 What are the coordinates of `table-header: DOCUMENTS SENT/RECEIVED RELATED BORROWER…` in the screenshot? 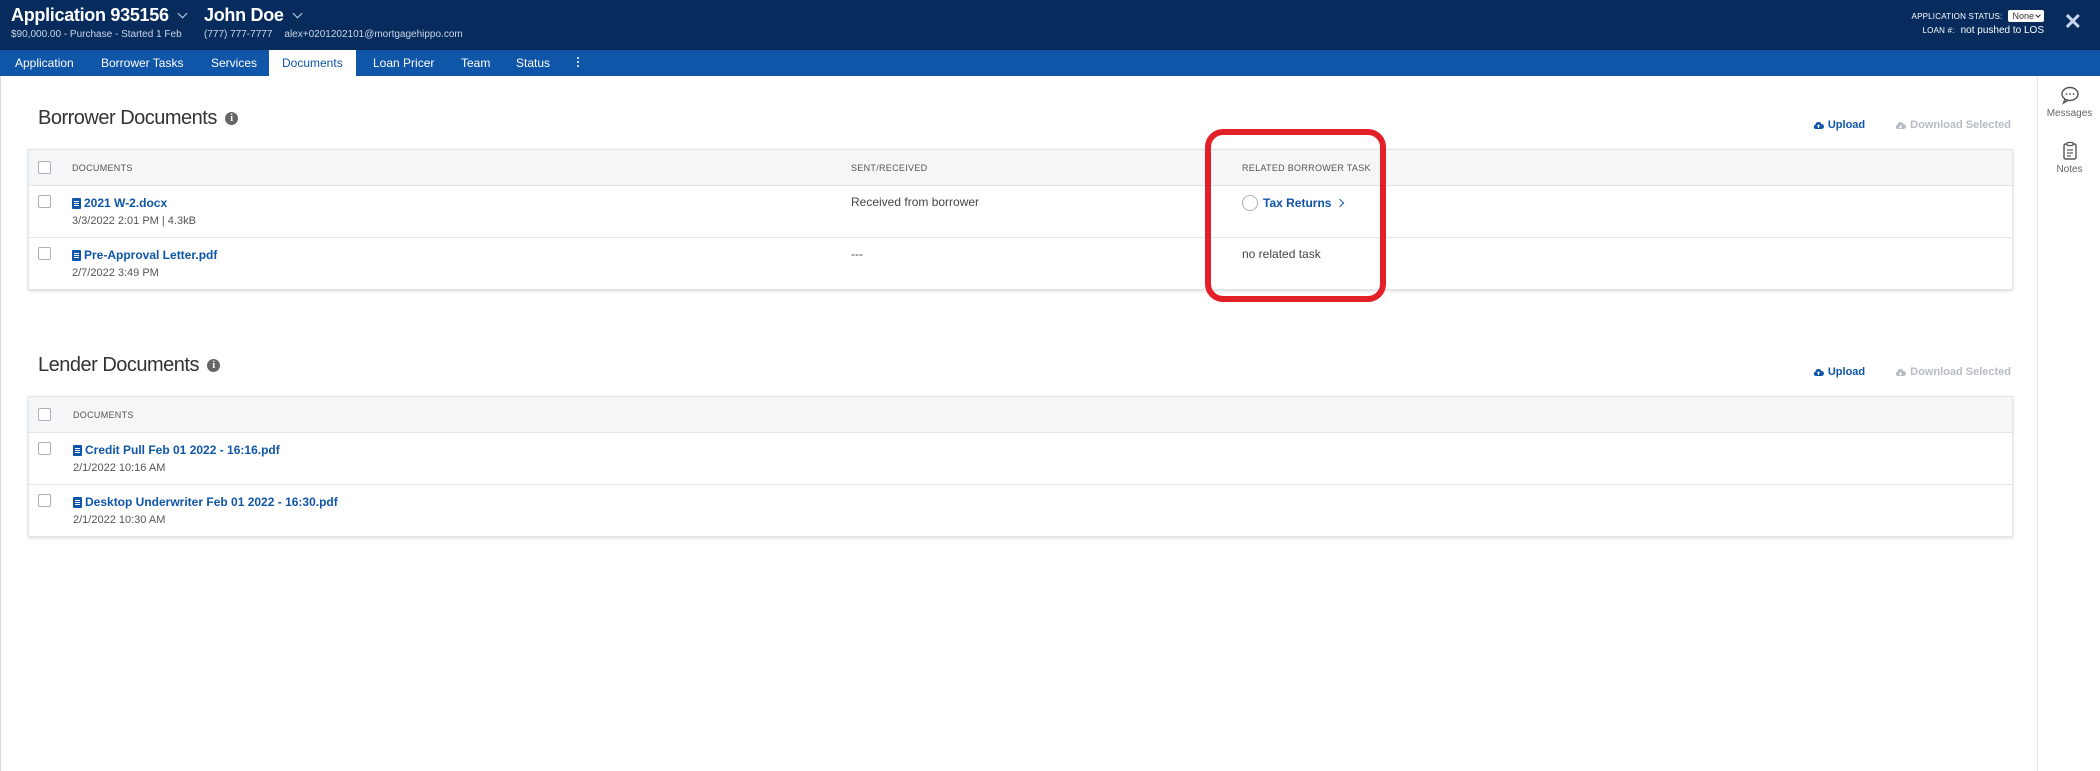 It's located at (1020, 168).